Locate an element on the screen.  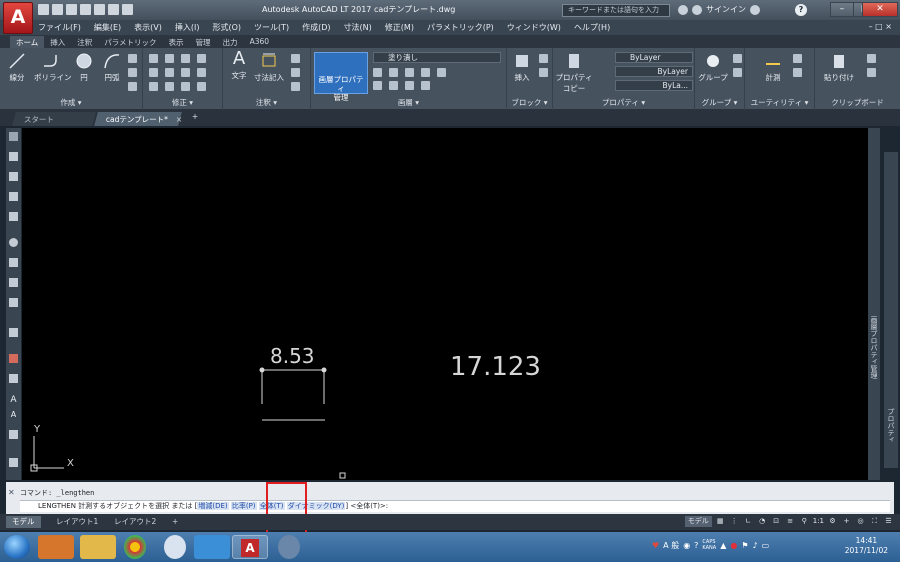
menu-view: 表示(V) is located at coordinates (148, 27).